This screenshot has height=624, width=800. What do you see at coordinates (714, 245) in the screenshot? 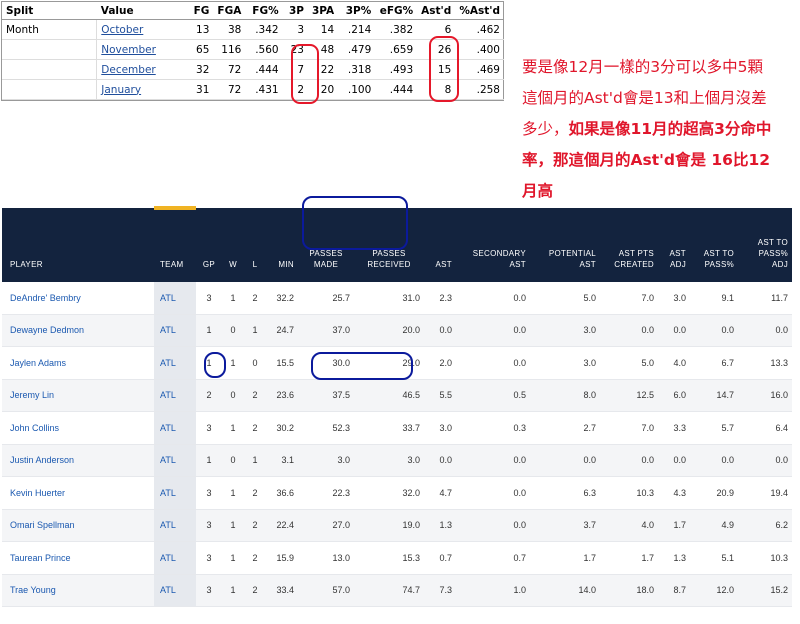
I see `header-ast-to-pass: AST TO PASS%` at bounding box center [714, 245].